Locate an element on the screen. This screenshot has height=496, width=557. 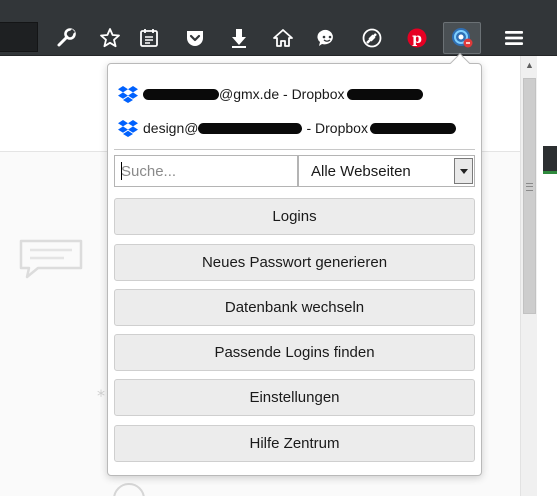
speech-bubble-icon is located at coordinates (51, 261).